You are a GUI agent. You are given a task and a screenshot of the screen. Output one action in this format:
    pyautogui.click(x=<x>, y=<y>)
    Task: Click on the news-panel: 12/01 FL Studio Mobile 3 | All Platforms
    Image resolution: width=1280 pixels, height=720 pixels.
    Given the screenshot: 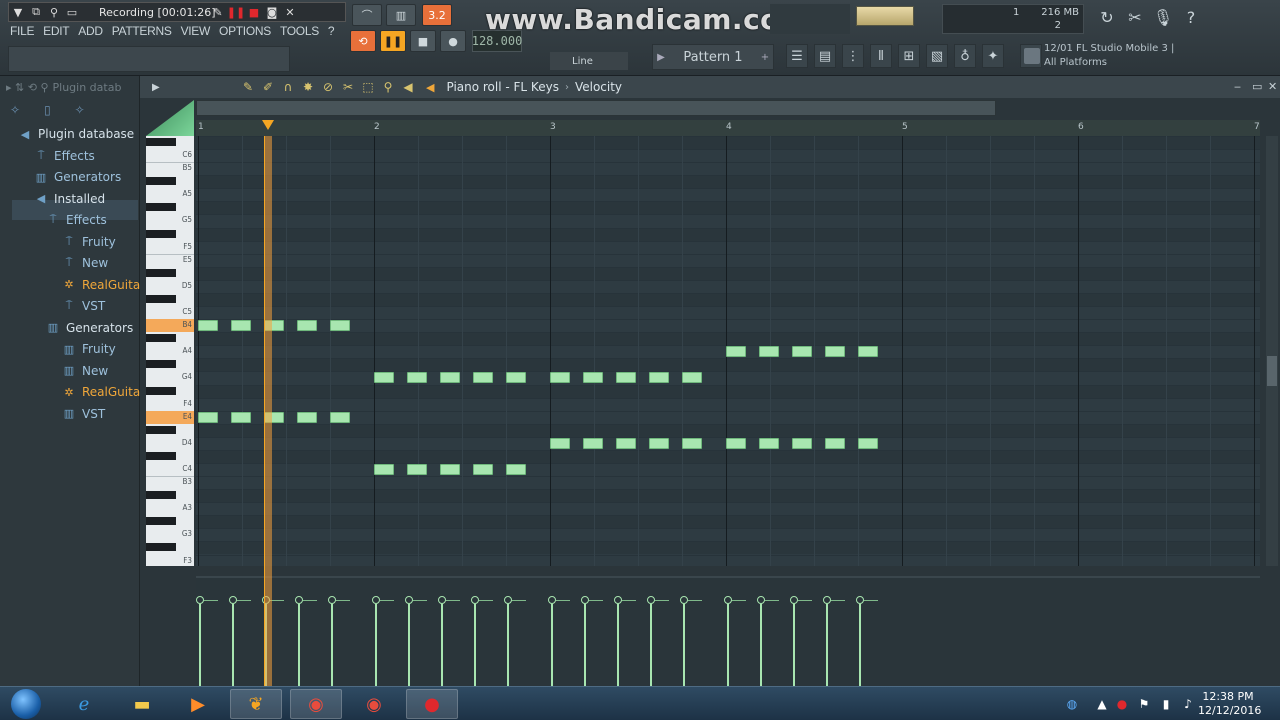 What is the action you would take?
    pyautogui.click(x=1114, y=57)
    